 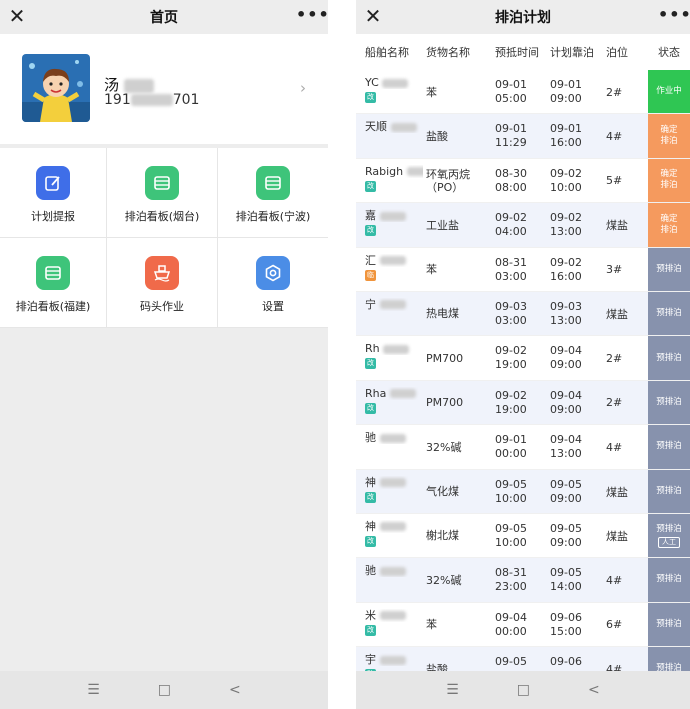 I want to click on planned-berthing-cell: 09-02 13:00, so click(x=575, y=225).